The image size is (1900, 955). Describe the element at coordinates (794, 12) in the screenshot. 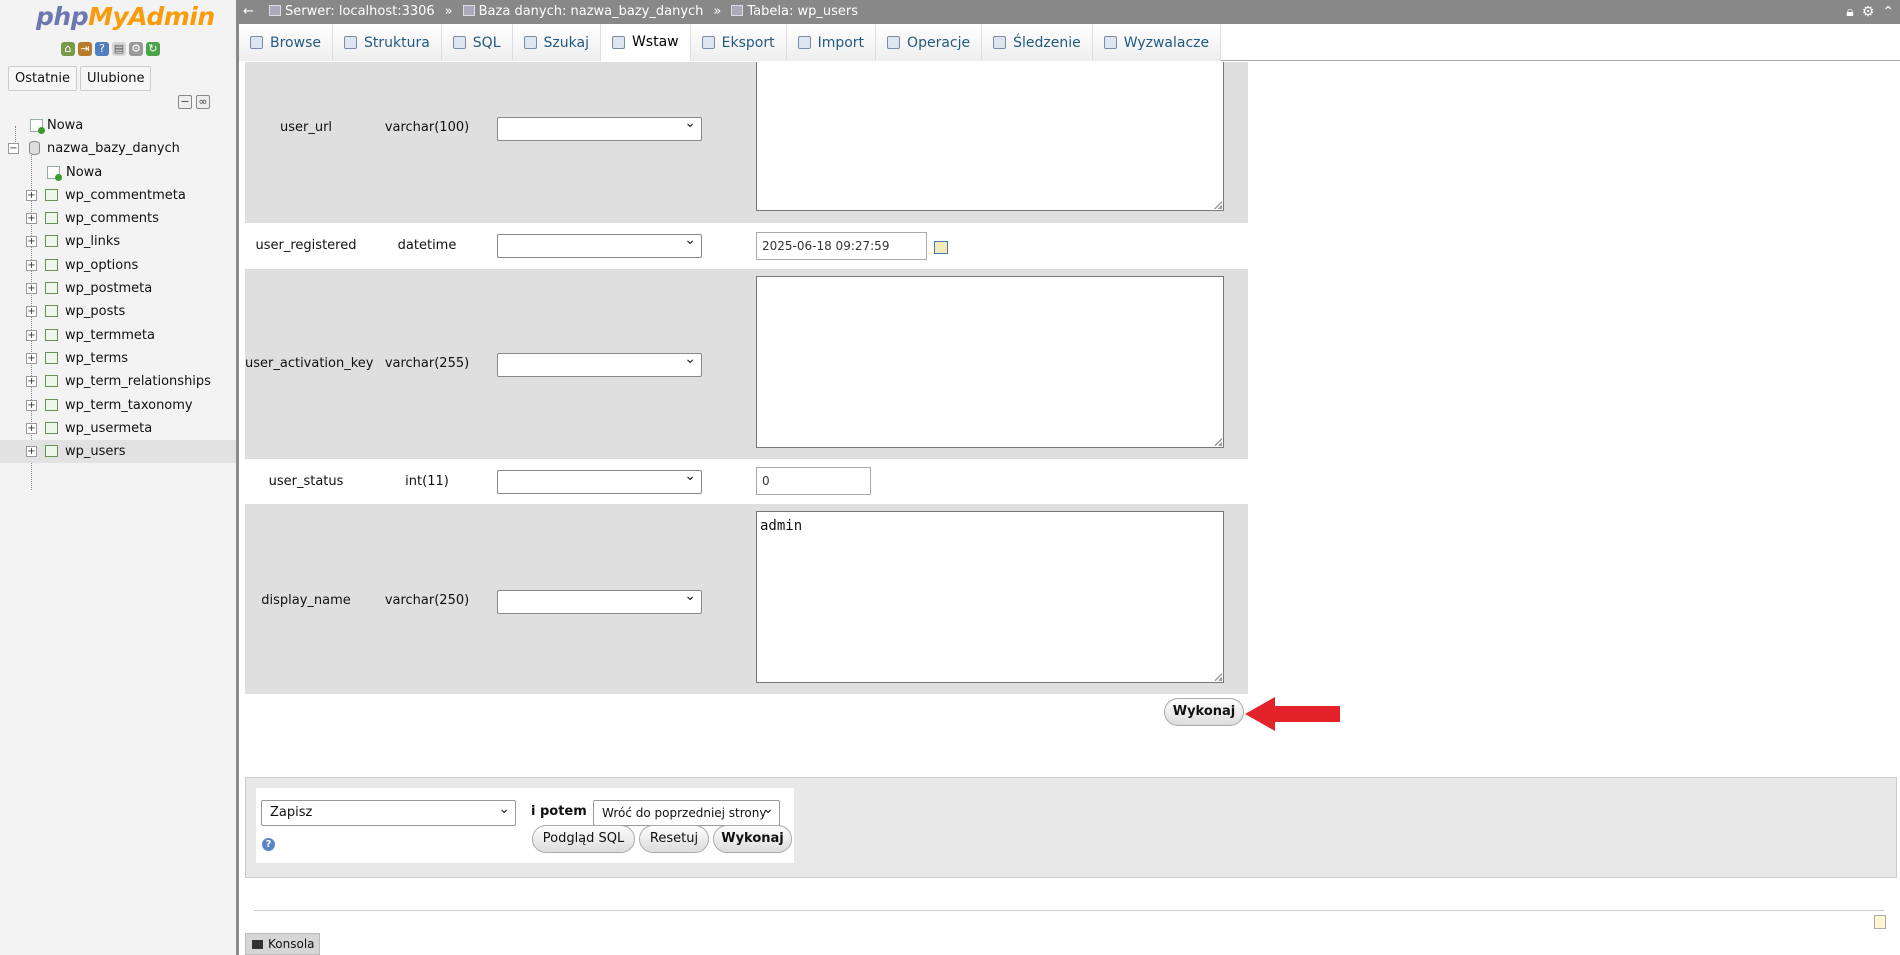

I see `breadcrumb-table: Tabela: wp_users` at that location.